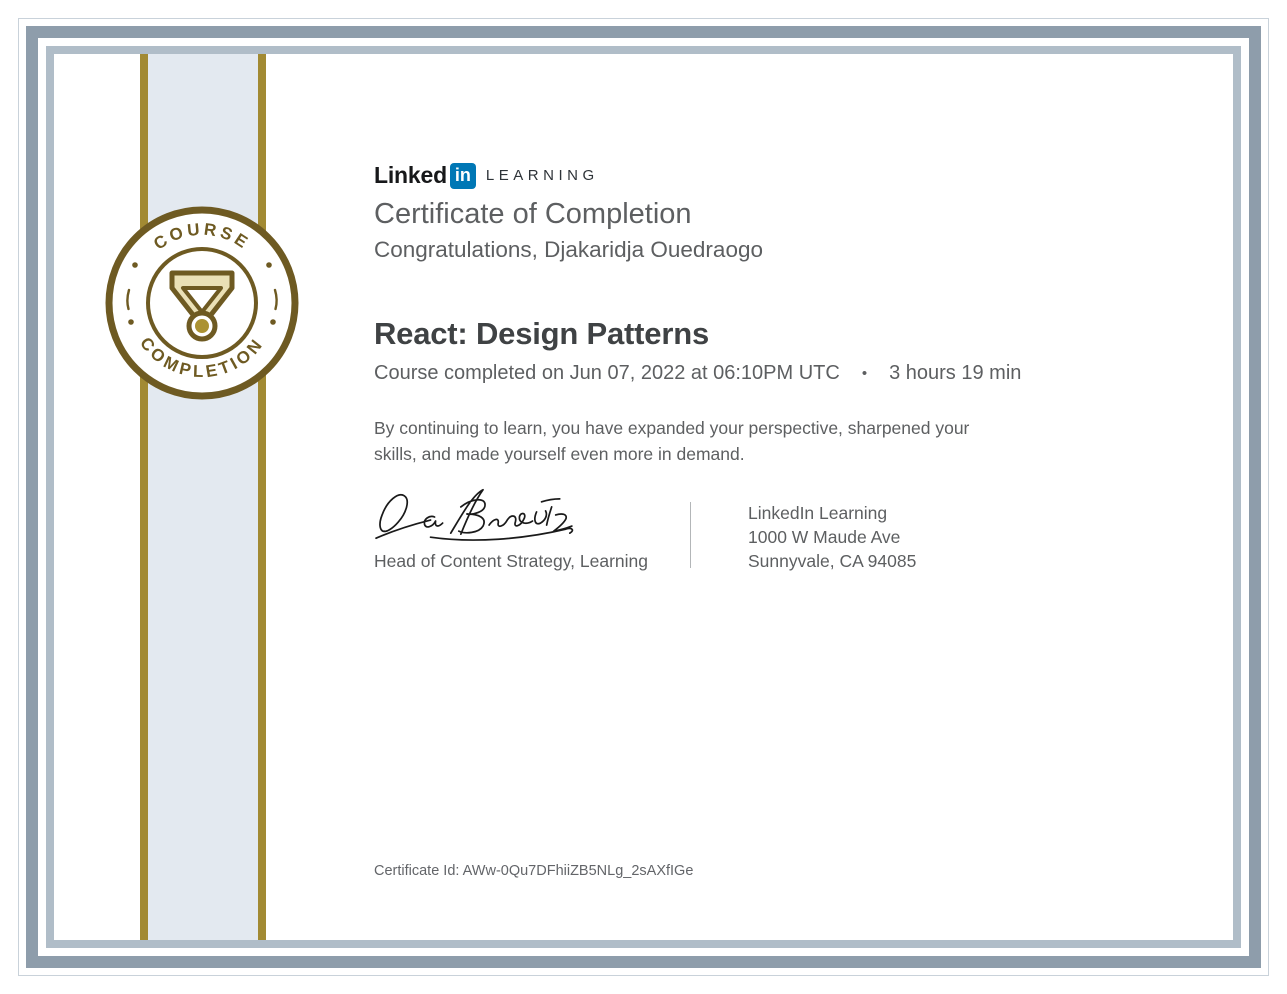 This screenshot has height=994, width=1287. What do you see at coordinates (144, 497) in the screenshot?
I see `gold-stripe-left` at bounding box center [144, 497].